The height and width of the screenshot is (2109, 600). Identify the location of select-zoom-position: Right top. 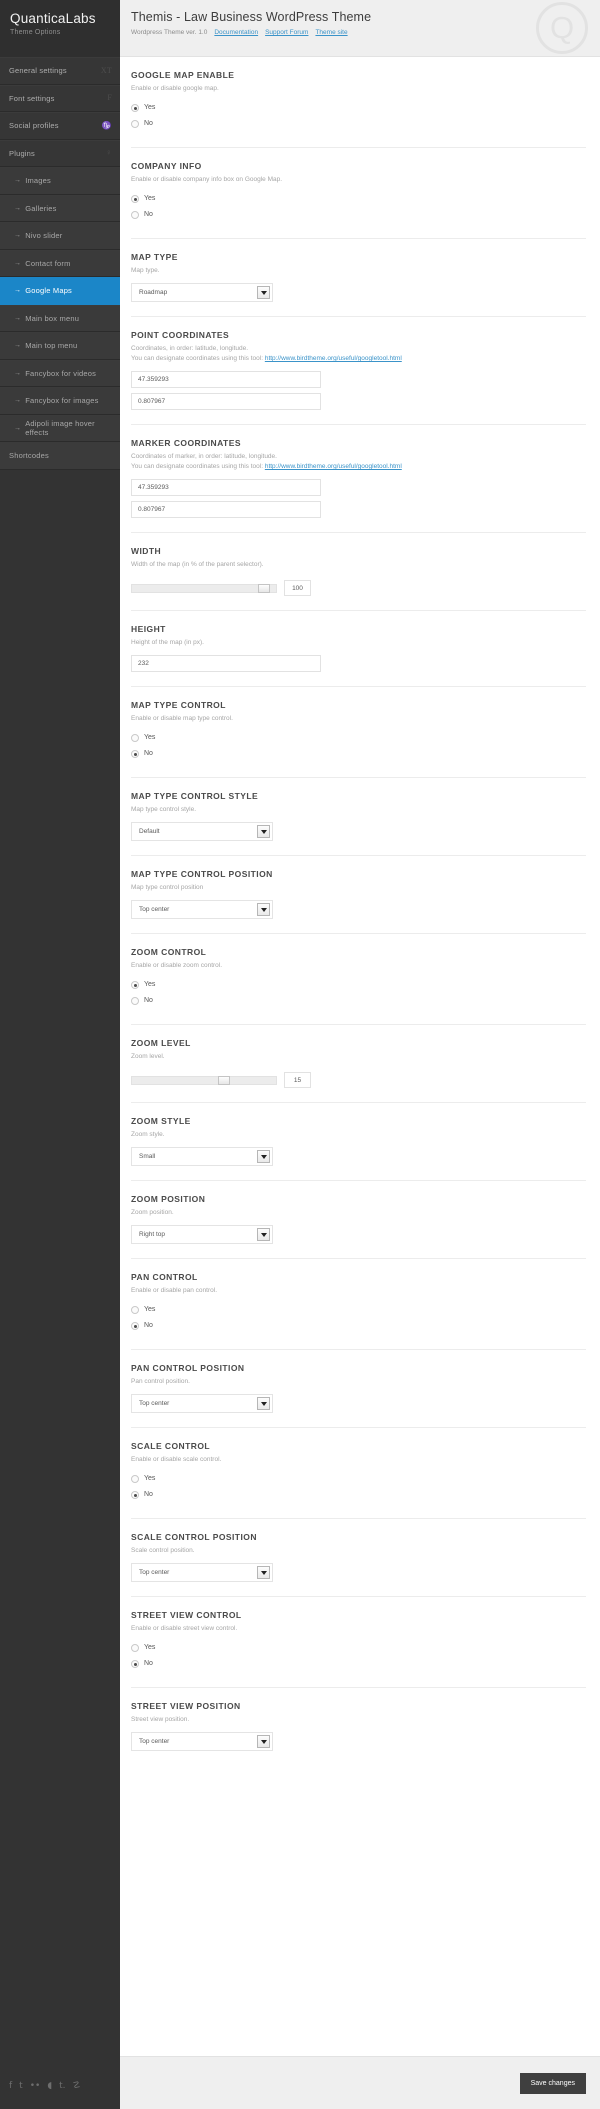
(202, 1234).